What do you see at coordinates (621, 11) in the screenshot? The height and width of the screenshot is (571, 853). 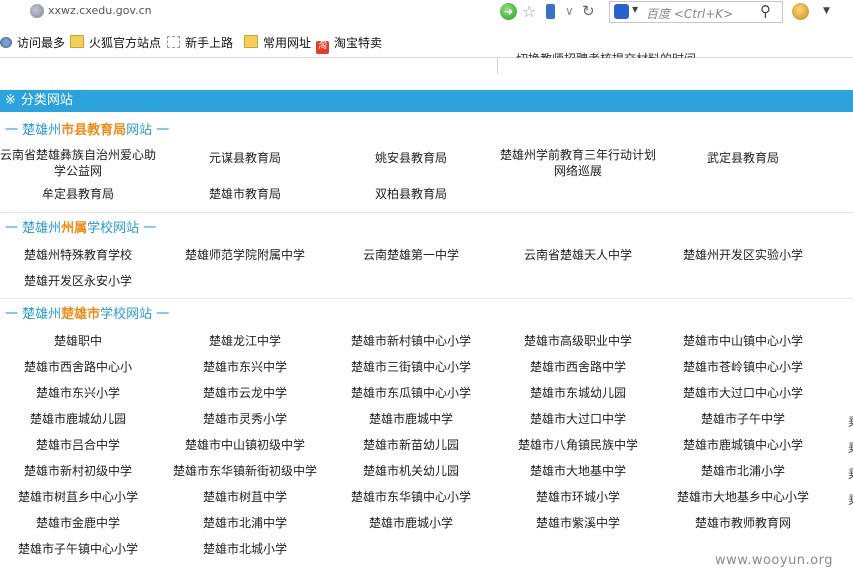 I see `baidu-paw-icon: 🐾` at bounding box center [621, 11].